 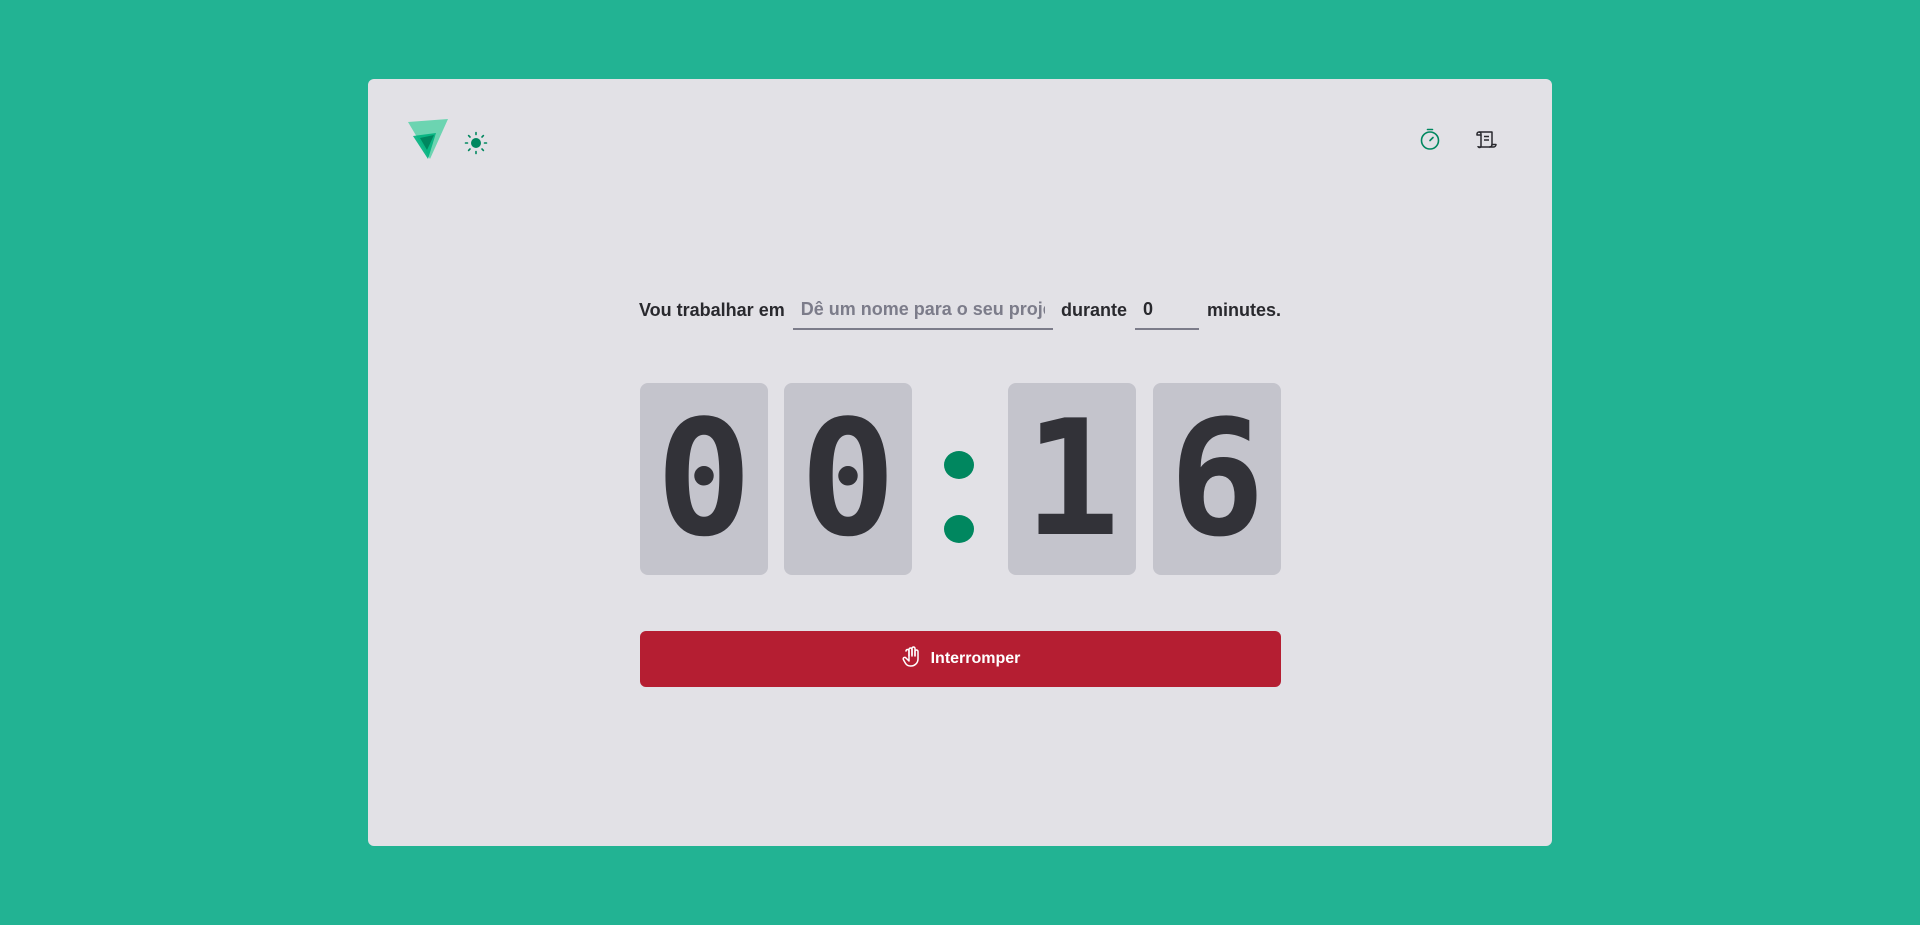 I want to click on nav-timer-link, so click(x=1430, y=141).